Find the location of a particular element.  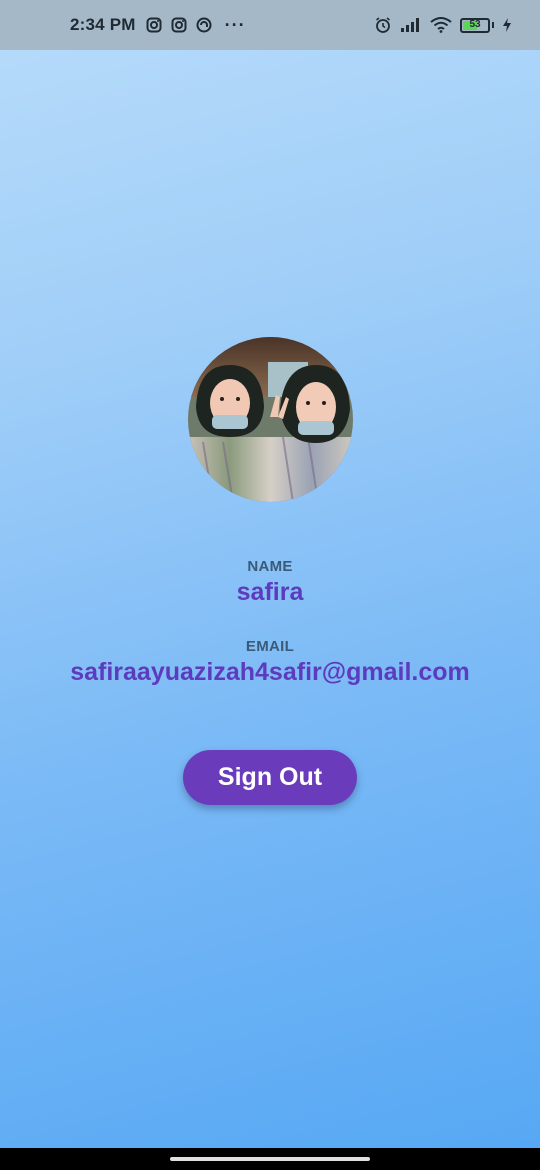

threads-icon is located at coordinates (204, 25).